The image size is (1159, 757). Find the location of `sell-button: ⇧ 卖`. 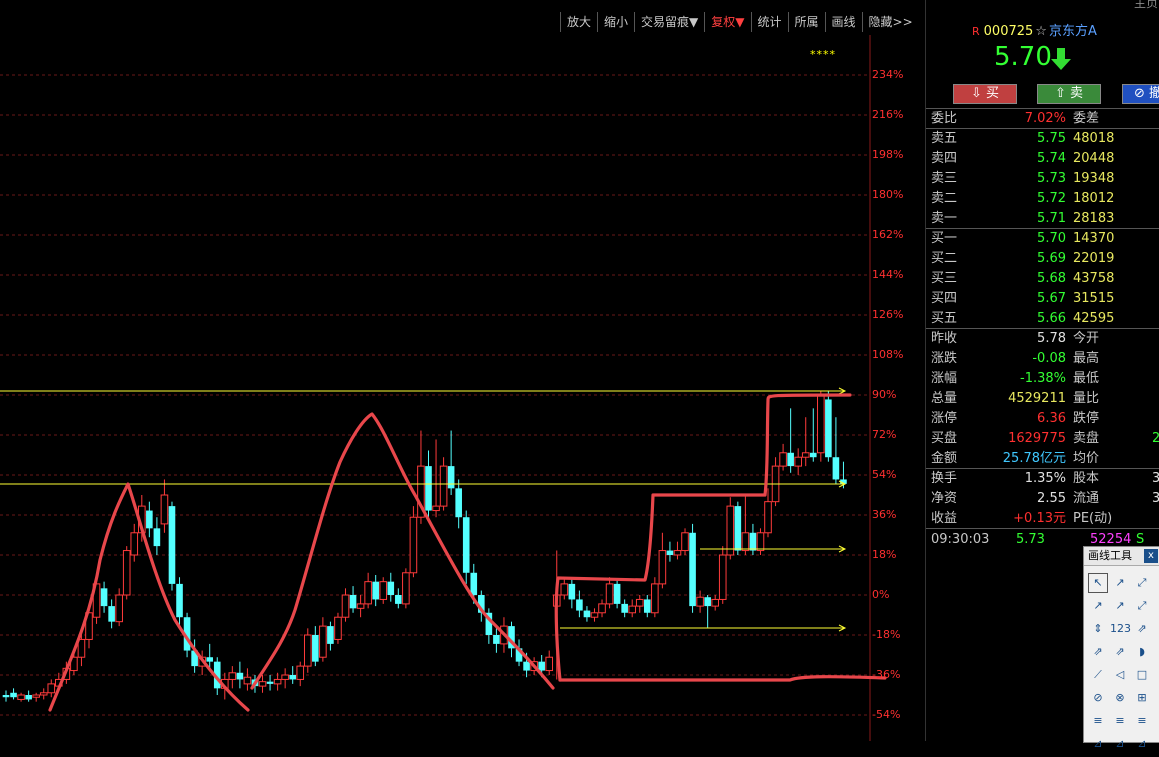

sell-button: ⇧ 卖 is located at coordinates (1069, 94).